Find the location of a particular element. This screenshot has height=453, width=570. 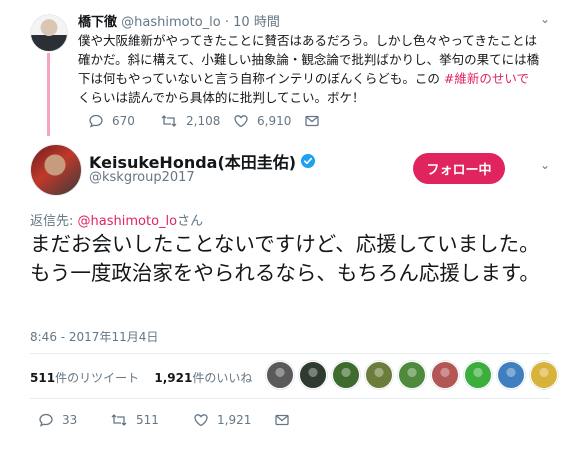

retweet-action: 2,108 is located at coordinates (190, 121).